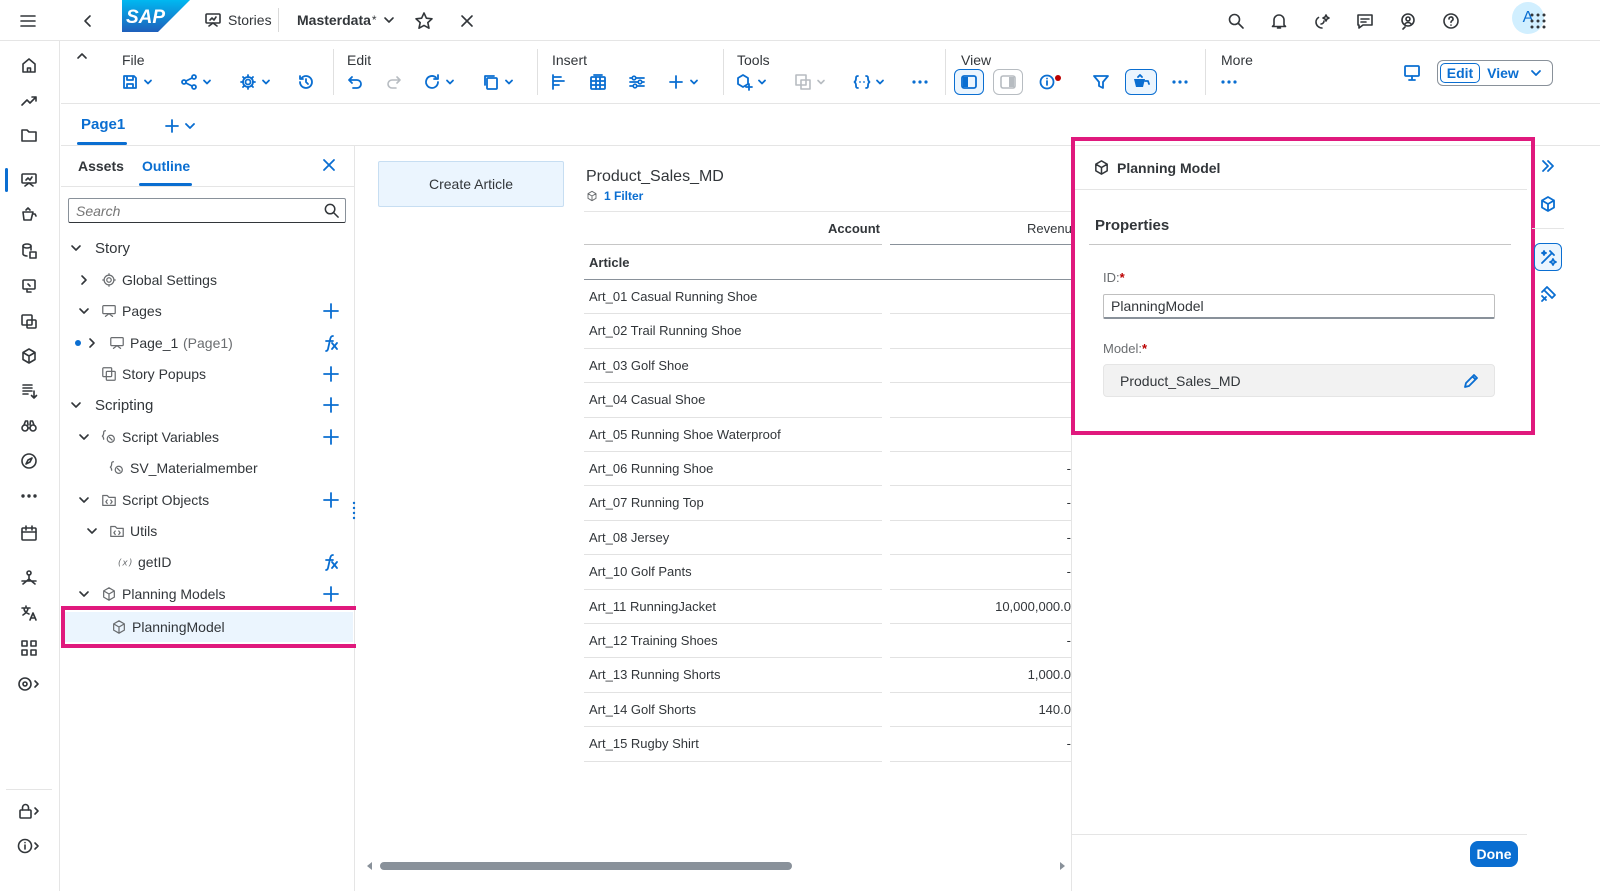 This screenshot has height=891, width=1600. What do you see at coordinates (208, 280) in the screenshot?
I see `tree-node-global-settings: Global Settings` at bounding box center [208, 280].